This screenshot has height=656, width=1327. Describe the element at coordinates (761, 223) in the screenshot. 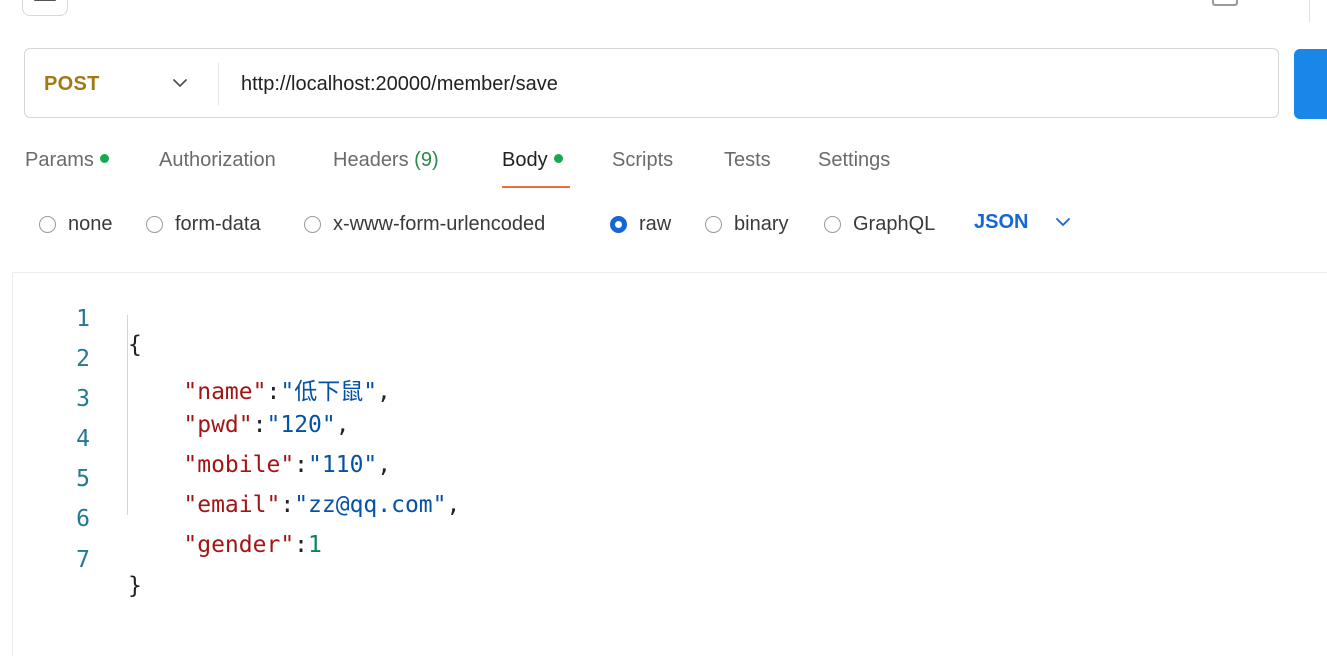

I see `radio-label: binary` at that location.